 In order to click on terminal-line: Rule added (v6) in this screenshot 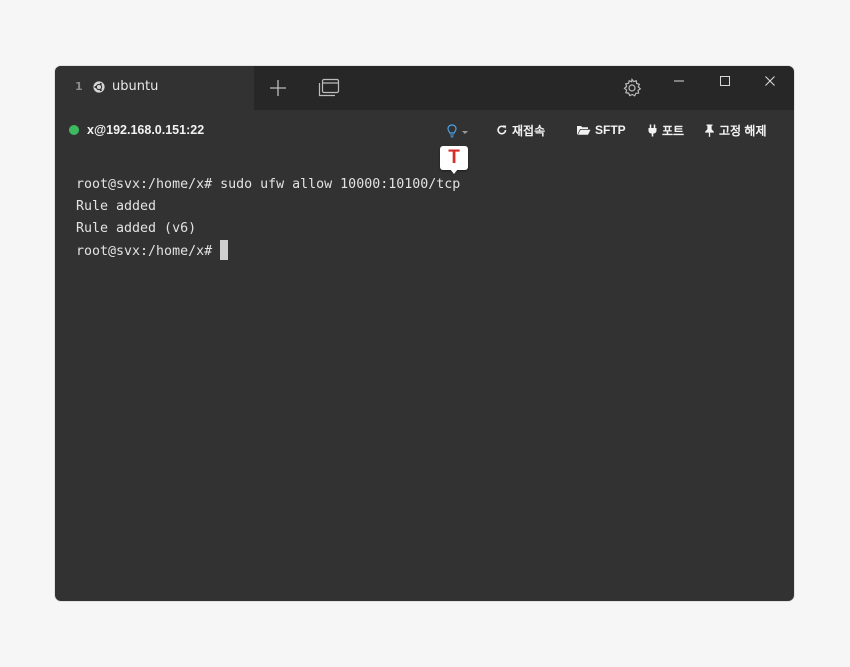, I will do `click(136, 228)`.